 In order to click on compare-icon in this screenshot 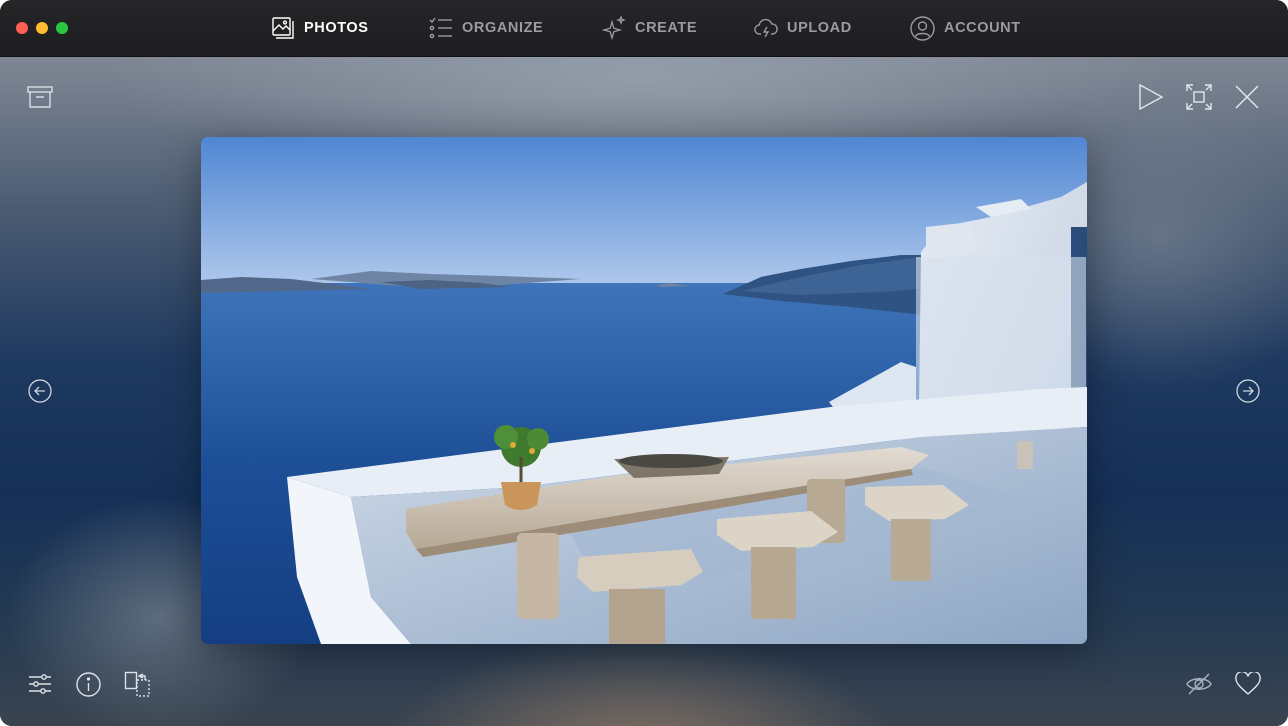, I will do `click(137, 684)`.